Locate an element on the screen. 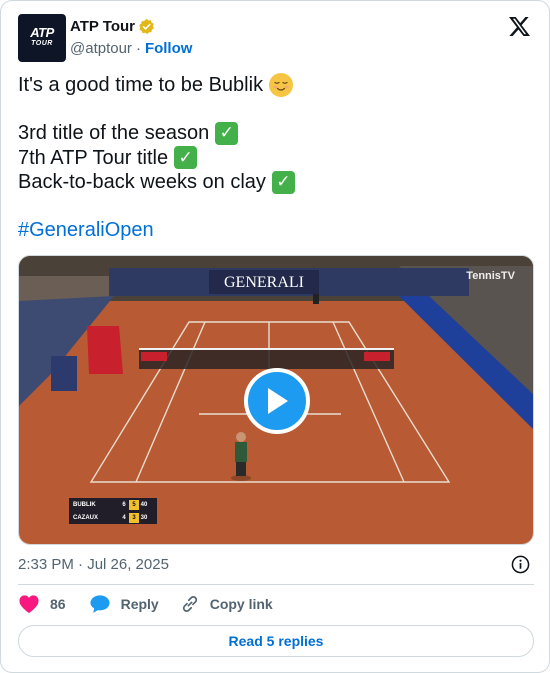  hashtag-link: #GeneraliOpen is located at coordinates (86, 230).